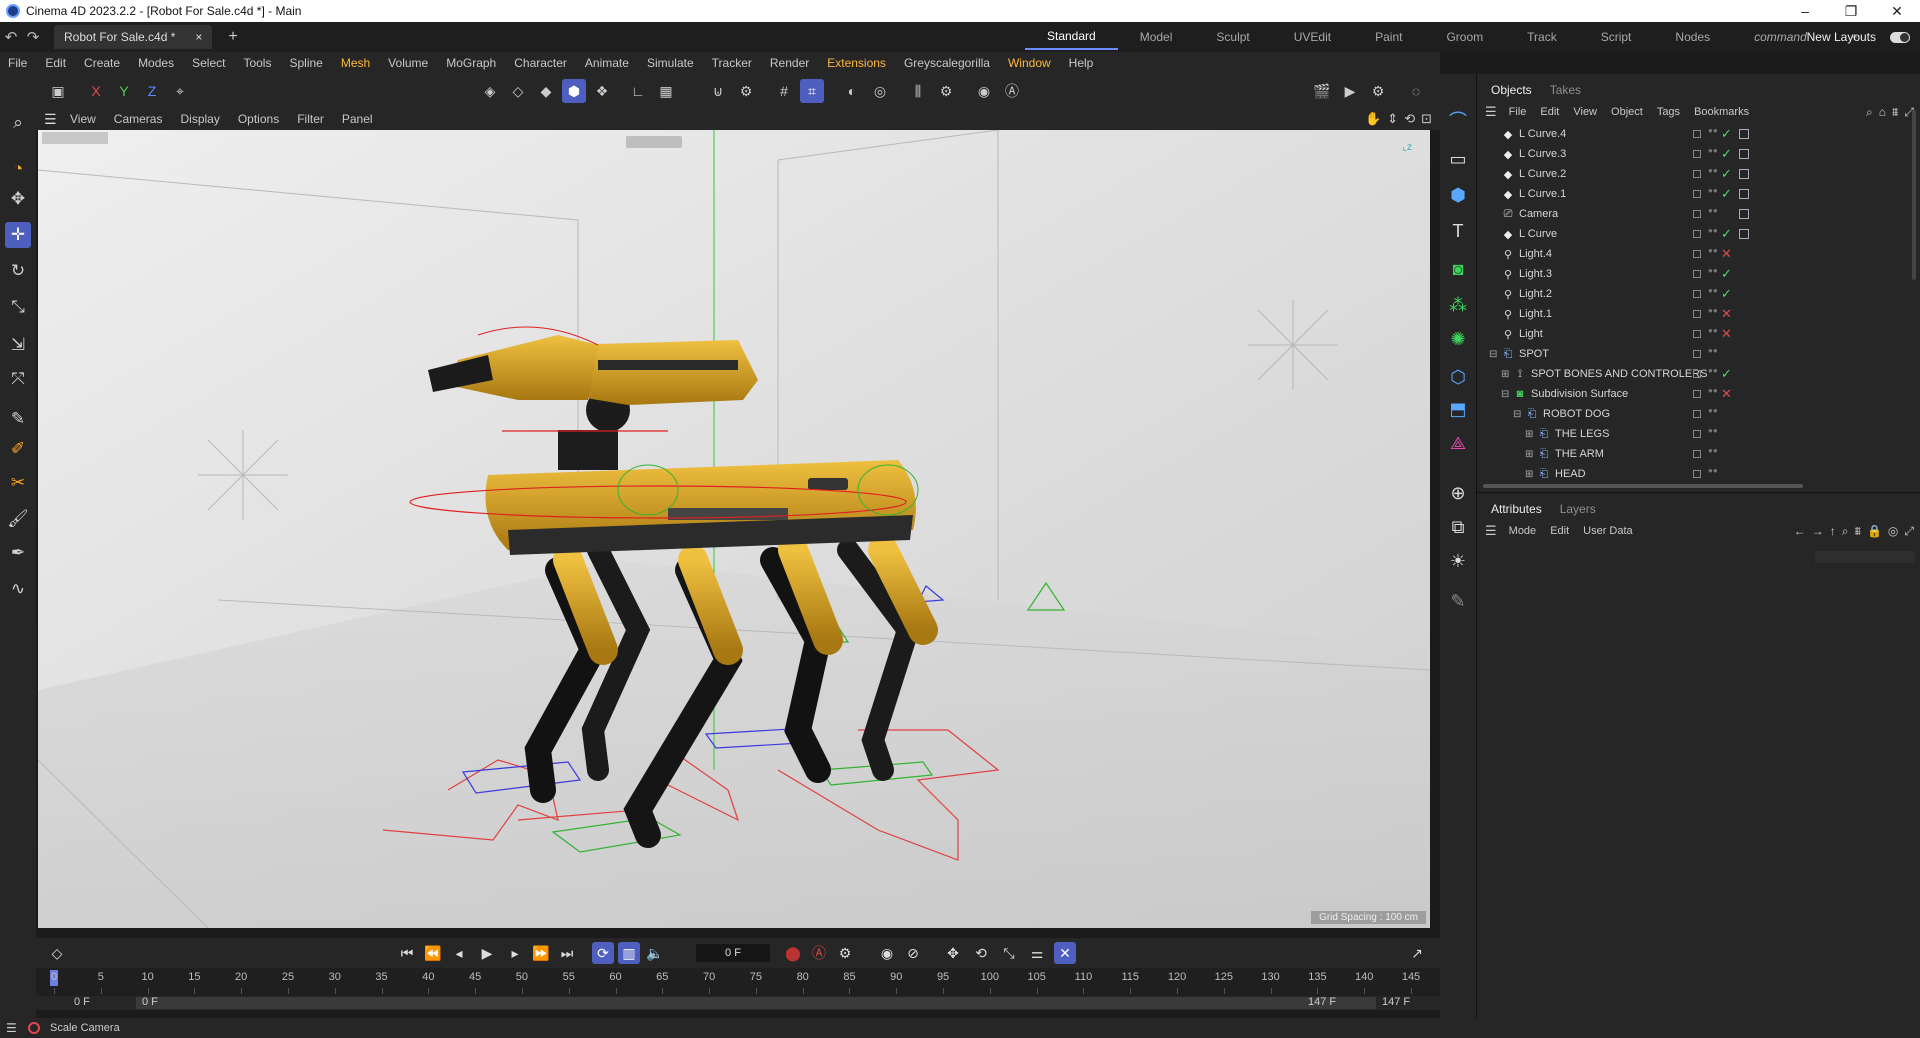  Describe the element at coordinates (1458, 195) in the screenshot. I see `cube-primitive-icon: ⬢` at that location.